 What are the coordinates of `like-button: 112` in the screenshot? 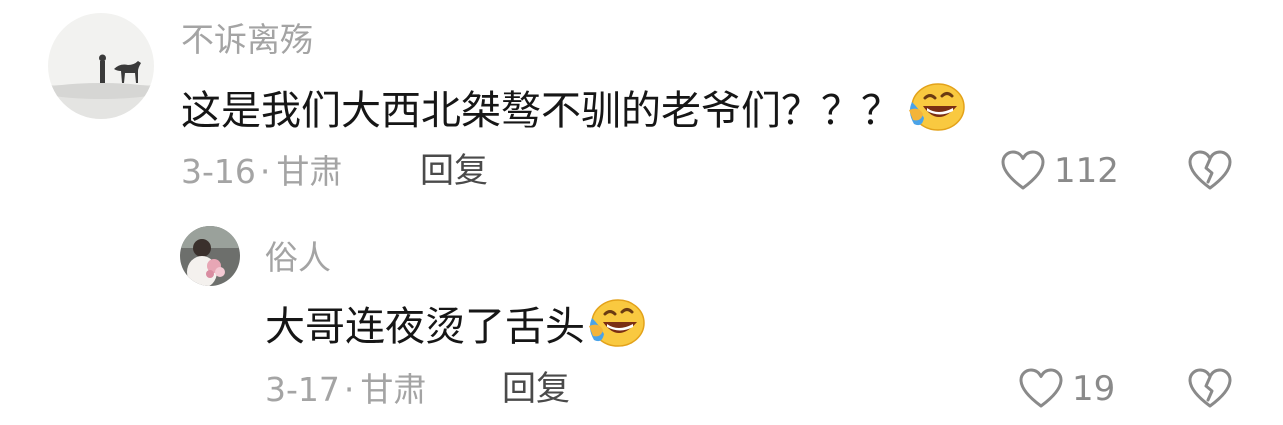 It's located at (1059, 171).